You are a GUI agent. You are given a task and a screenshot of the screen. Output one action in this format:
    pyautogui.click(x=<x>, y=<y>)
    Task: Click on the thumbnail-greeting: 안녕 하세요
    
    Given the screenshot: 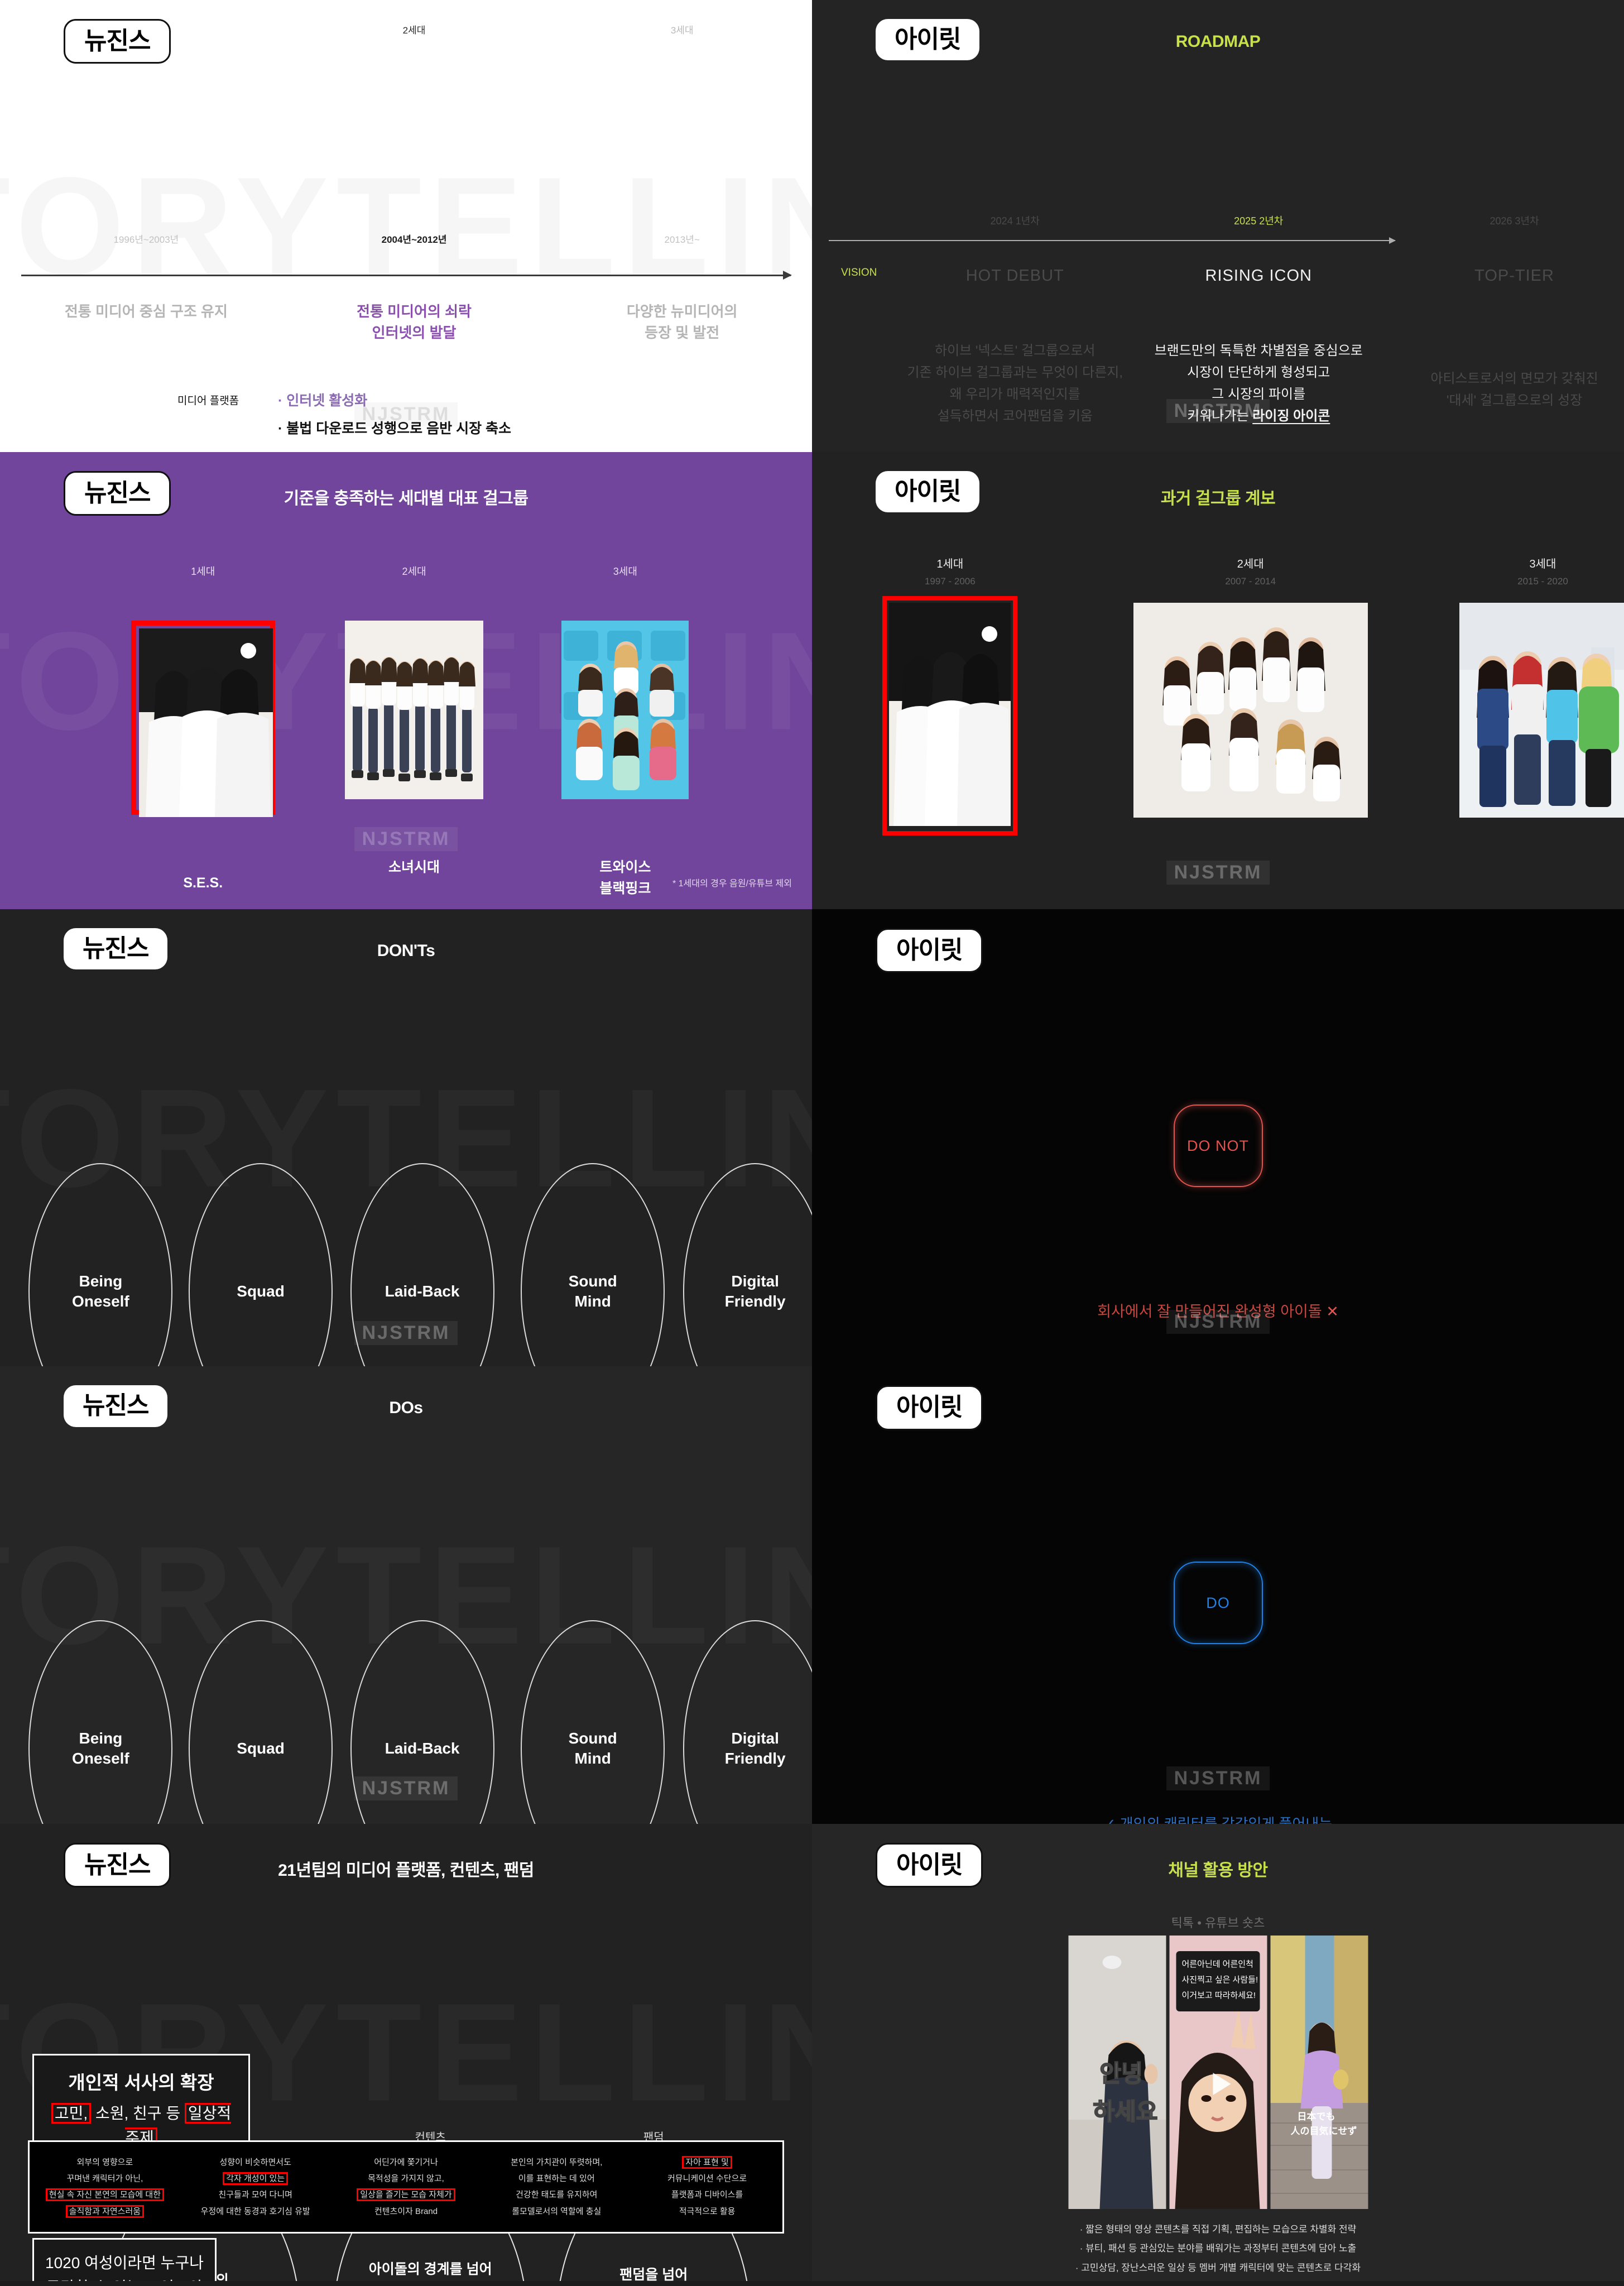 What is the action you would take?
    pyautogui.click(x=1117, y=2072)
    